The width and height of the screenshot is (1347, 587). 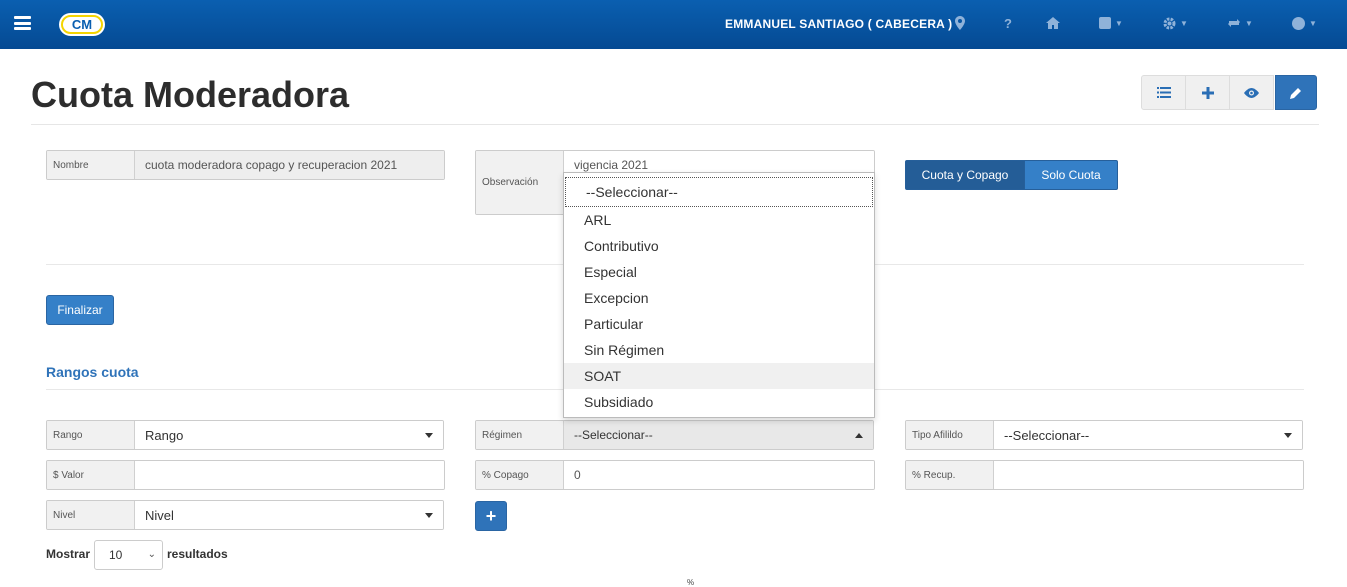 I want to click on cuota-type-toggle: Cuota y Copago Solo Cuota, so click(x=1011, y=175).